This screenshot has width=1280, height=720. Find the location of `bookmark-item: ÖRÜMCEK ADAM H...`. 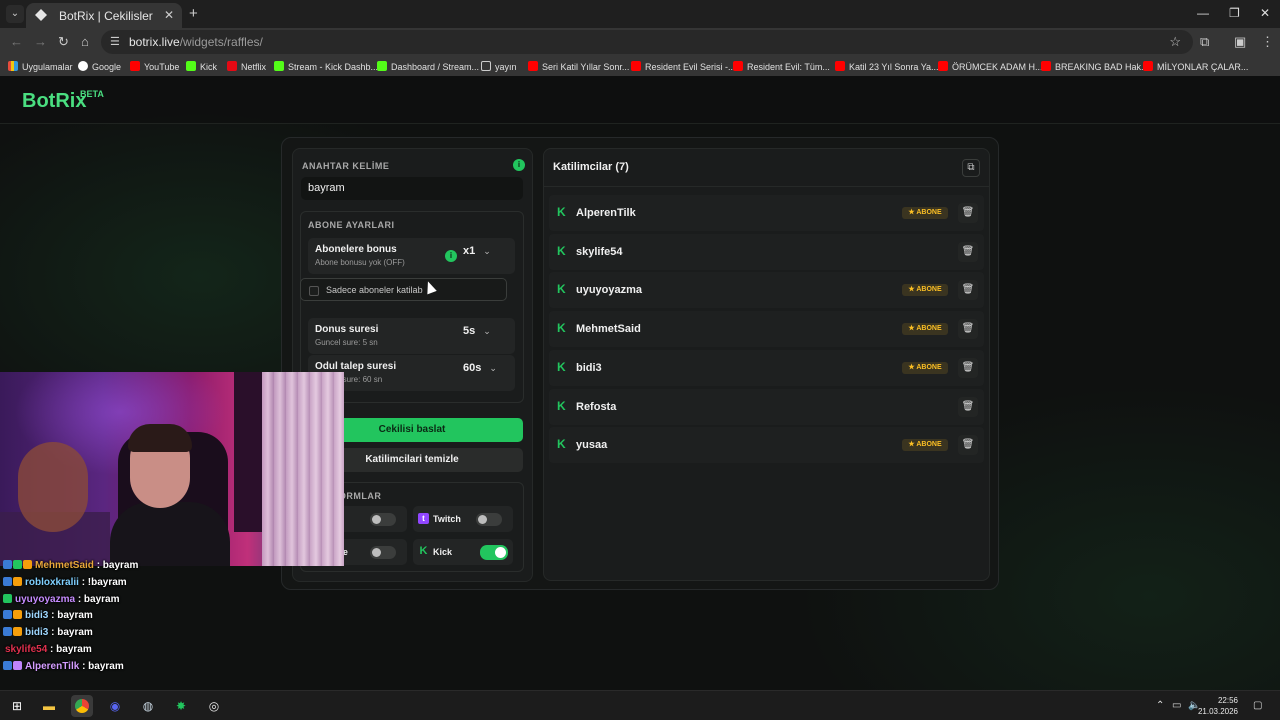

bookmark-item: ÖRÜMCEK ADAM H... is located at coordinates (990, 66).